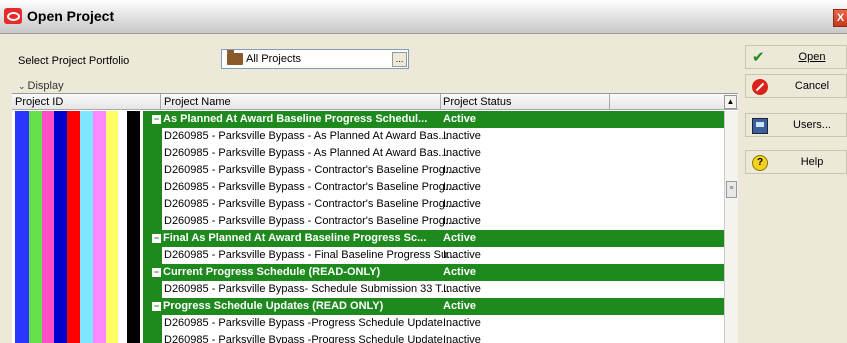  What do you see at coordinates (796, 193) in the screenshot?
I see `action-buttons-panel: ✔ Open Cancel Users... ? Help` at bounding box center [796, 193].